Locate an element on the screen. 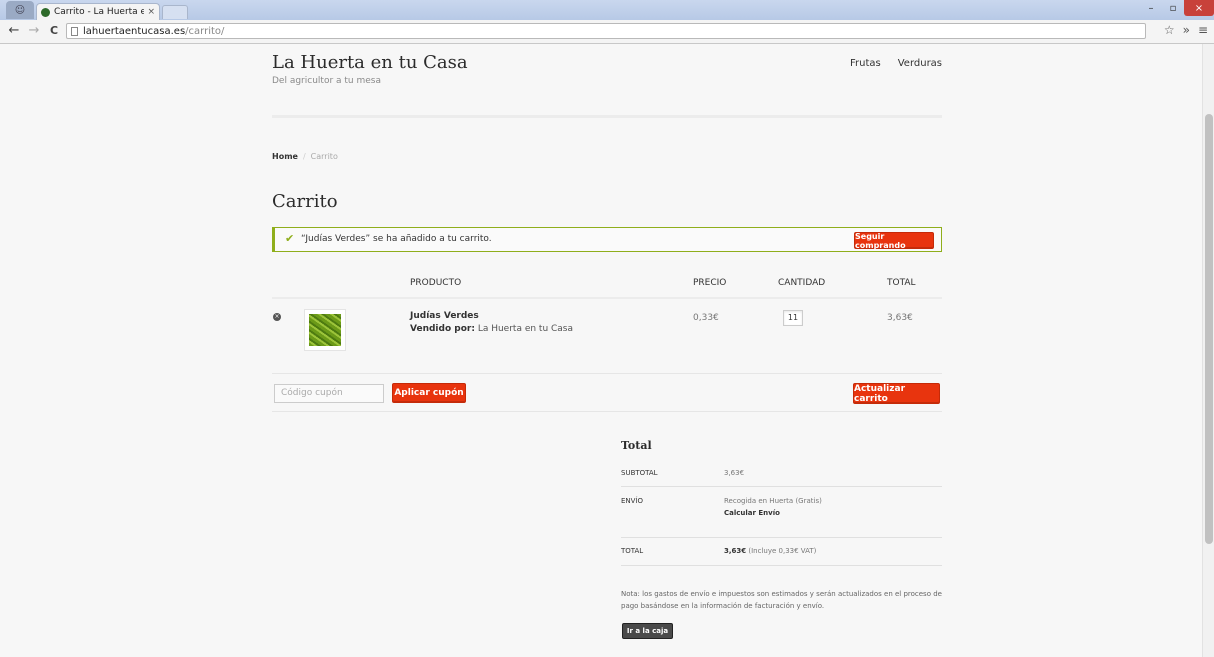 Image resolution: width=1214 pixels, height=657 pixels. total-label: TOTAL is located at coordinates (632, 551).